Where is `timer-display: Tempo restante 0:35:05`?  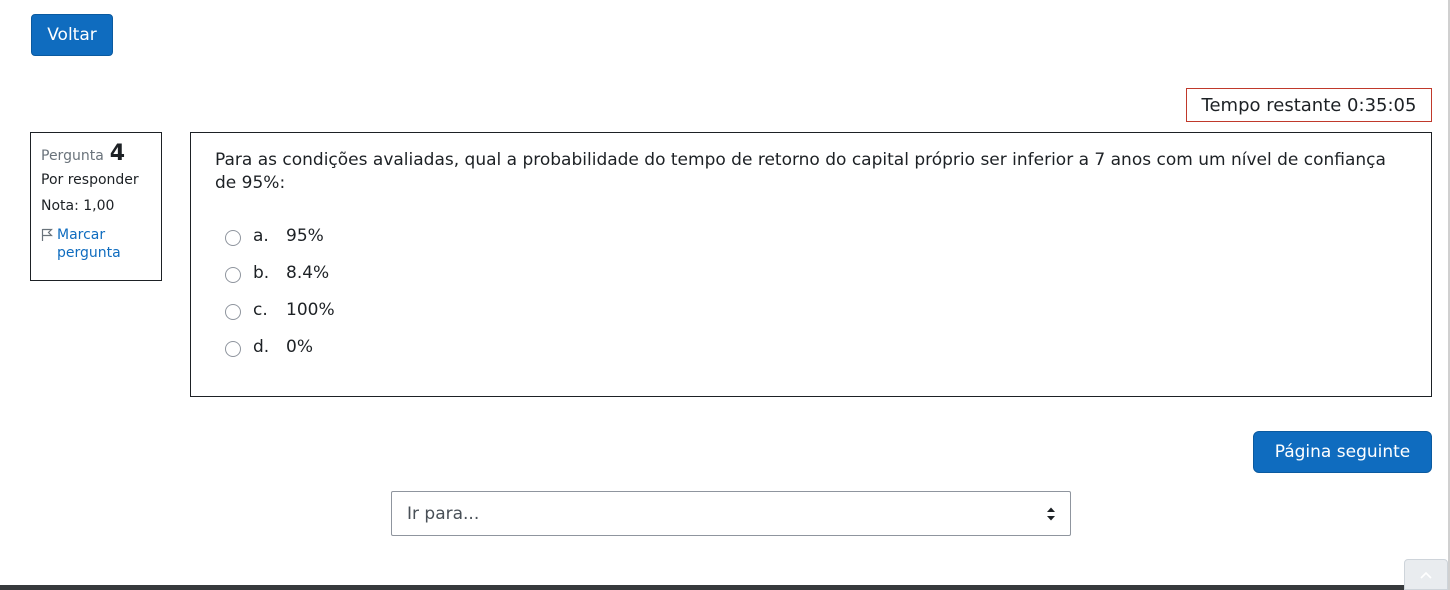
timer-display: Tempo restante 0:35:05 is located at coordinates (1309, 105).